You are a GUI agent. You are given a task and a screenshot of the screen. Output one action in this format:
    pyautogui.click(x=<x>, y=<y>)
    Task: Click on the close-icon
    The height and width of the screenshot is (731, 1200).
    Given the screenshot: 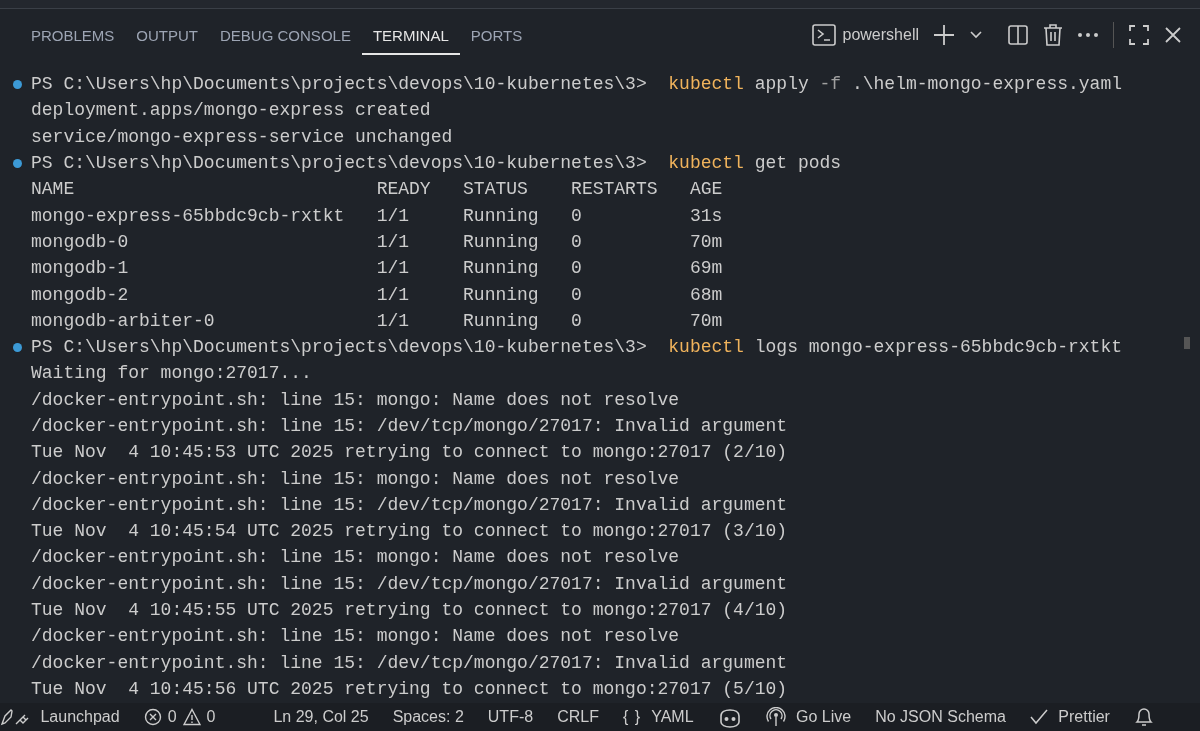 What is the action you would take?
    pyautogui.click(x=1173, y=35)
    